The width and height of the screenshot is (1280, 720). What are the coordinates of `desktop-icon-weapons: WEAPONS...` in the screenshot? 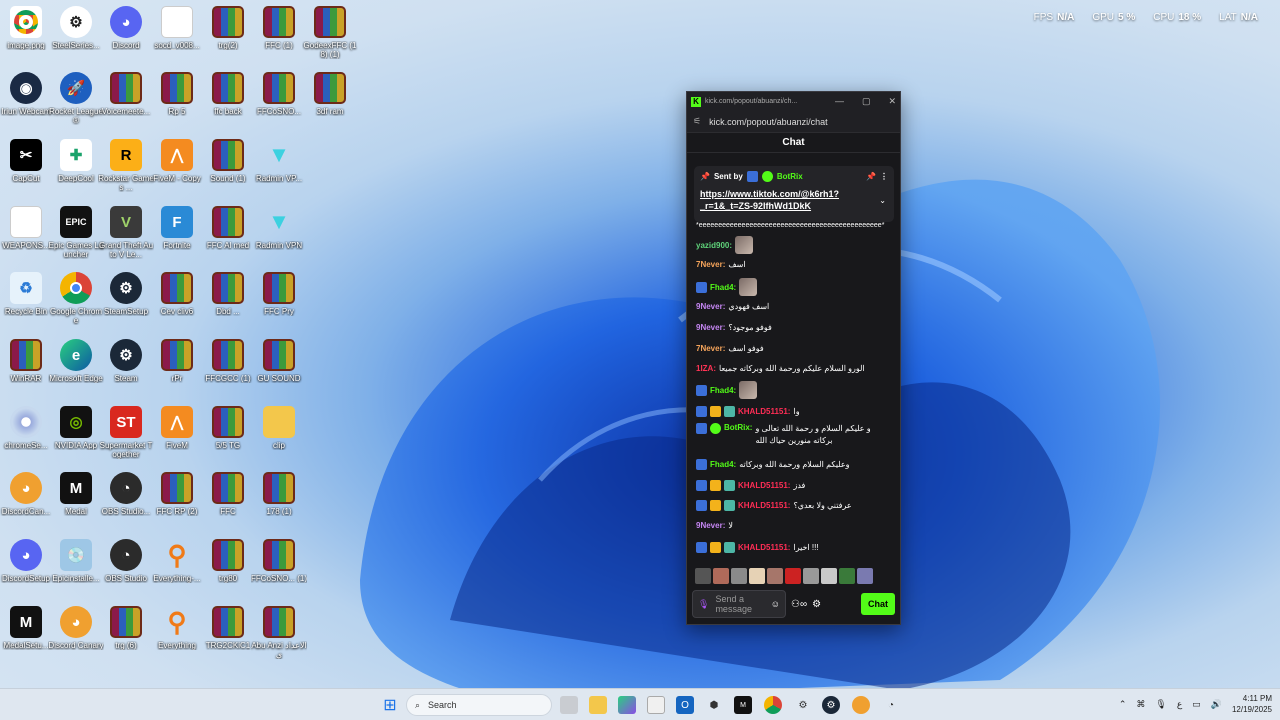 It's located at (26, 237).